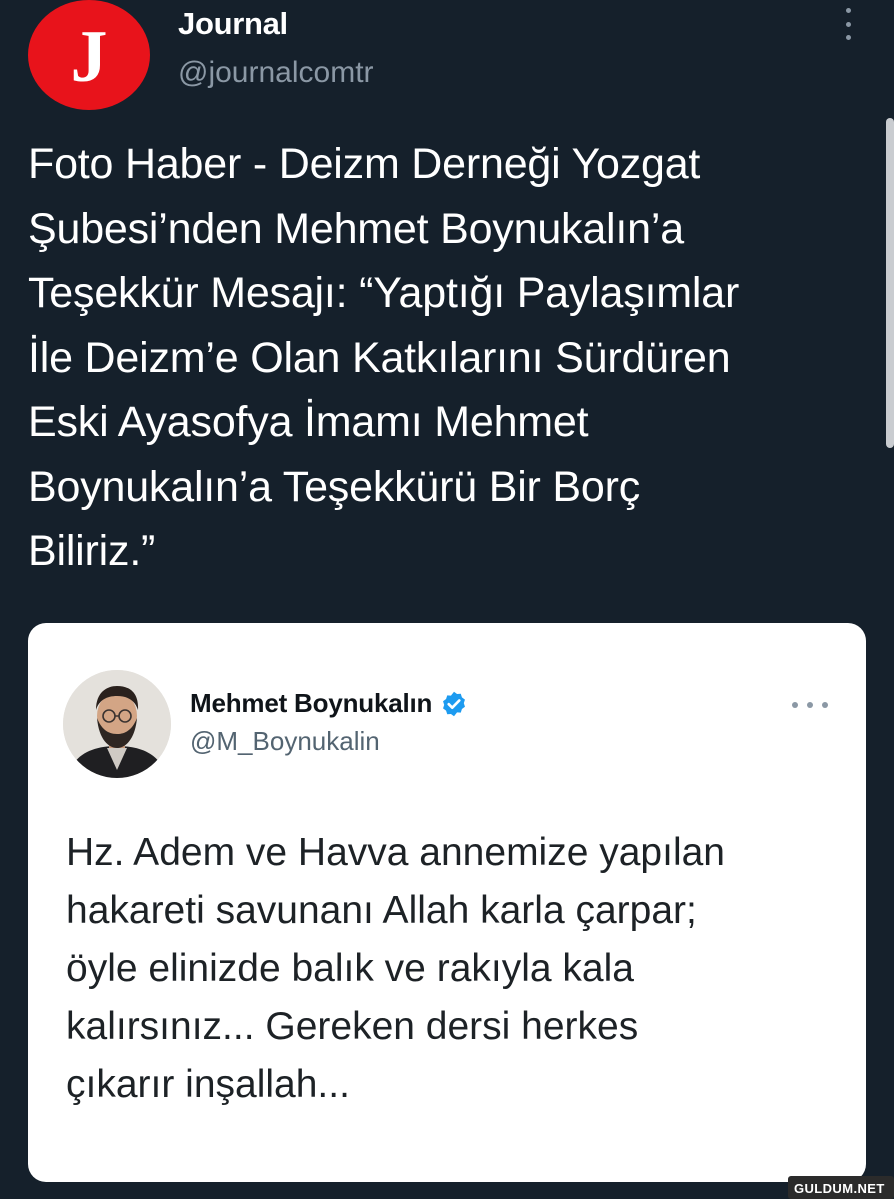  What do you see at coordinates (276, 73) in the screenshot?
I see `author-handle: @journalcomtr` at bounding box center [276, 73].